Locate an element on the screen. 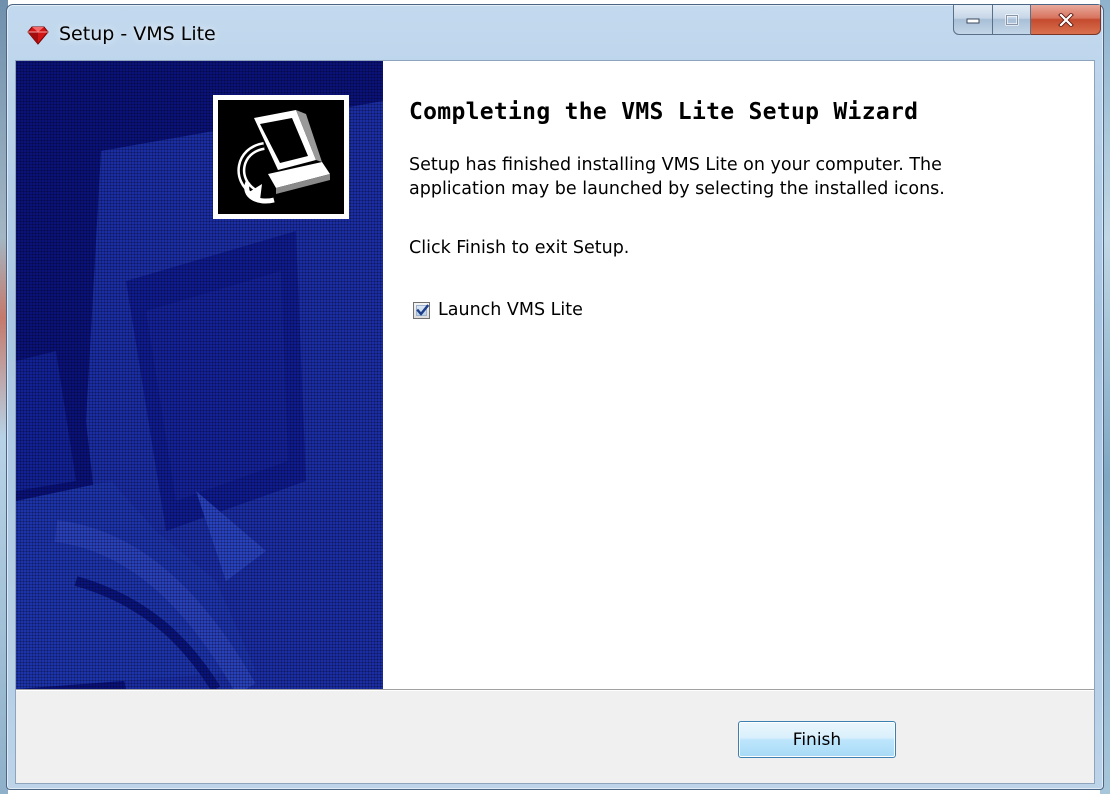  wizard-instruction: Click Finish to exit Setup. is located at coordinates (519, 248).